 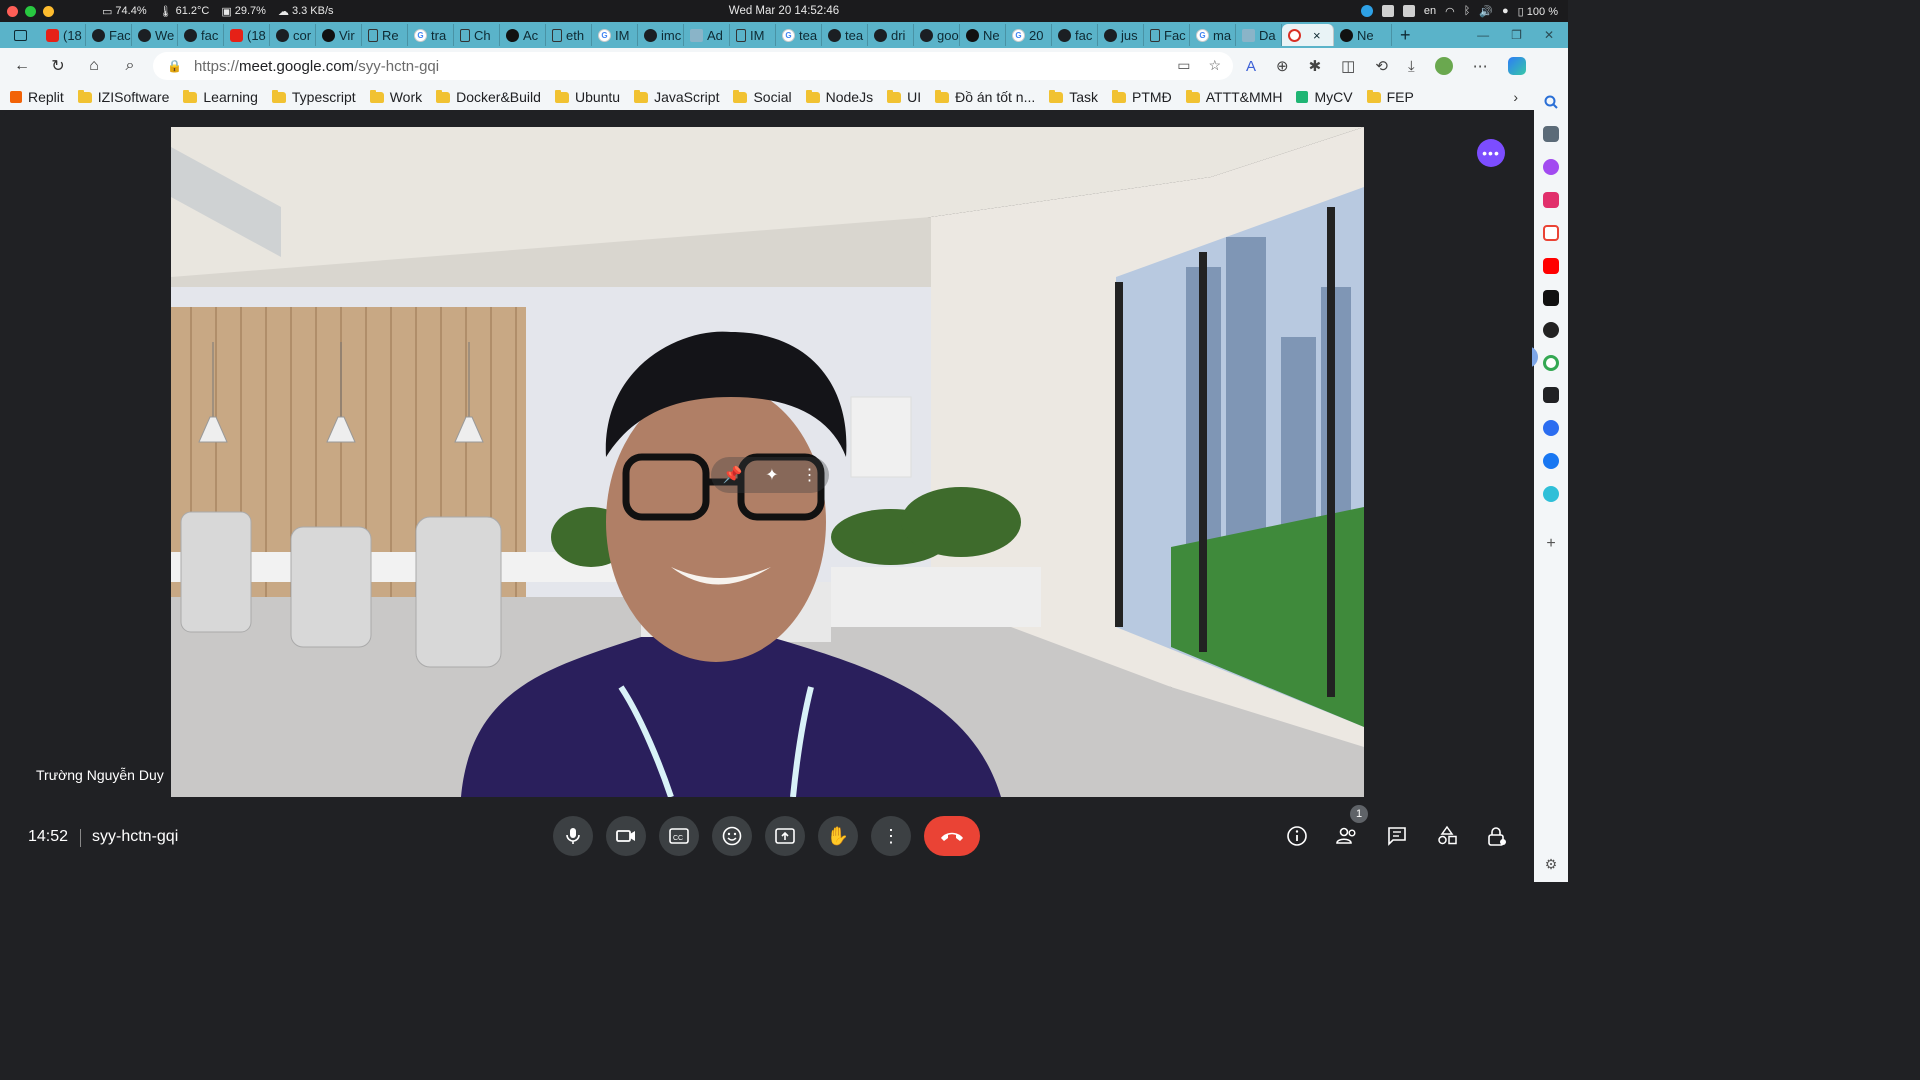 What do you see at coordinates (626, 836) in the screenshot?
I see `camera-button` at bounding box center [626, 836].